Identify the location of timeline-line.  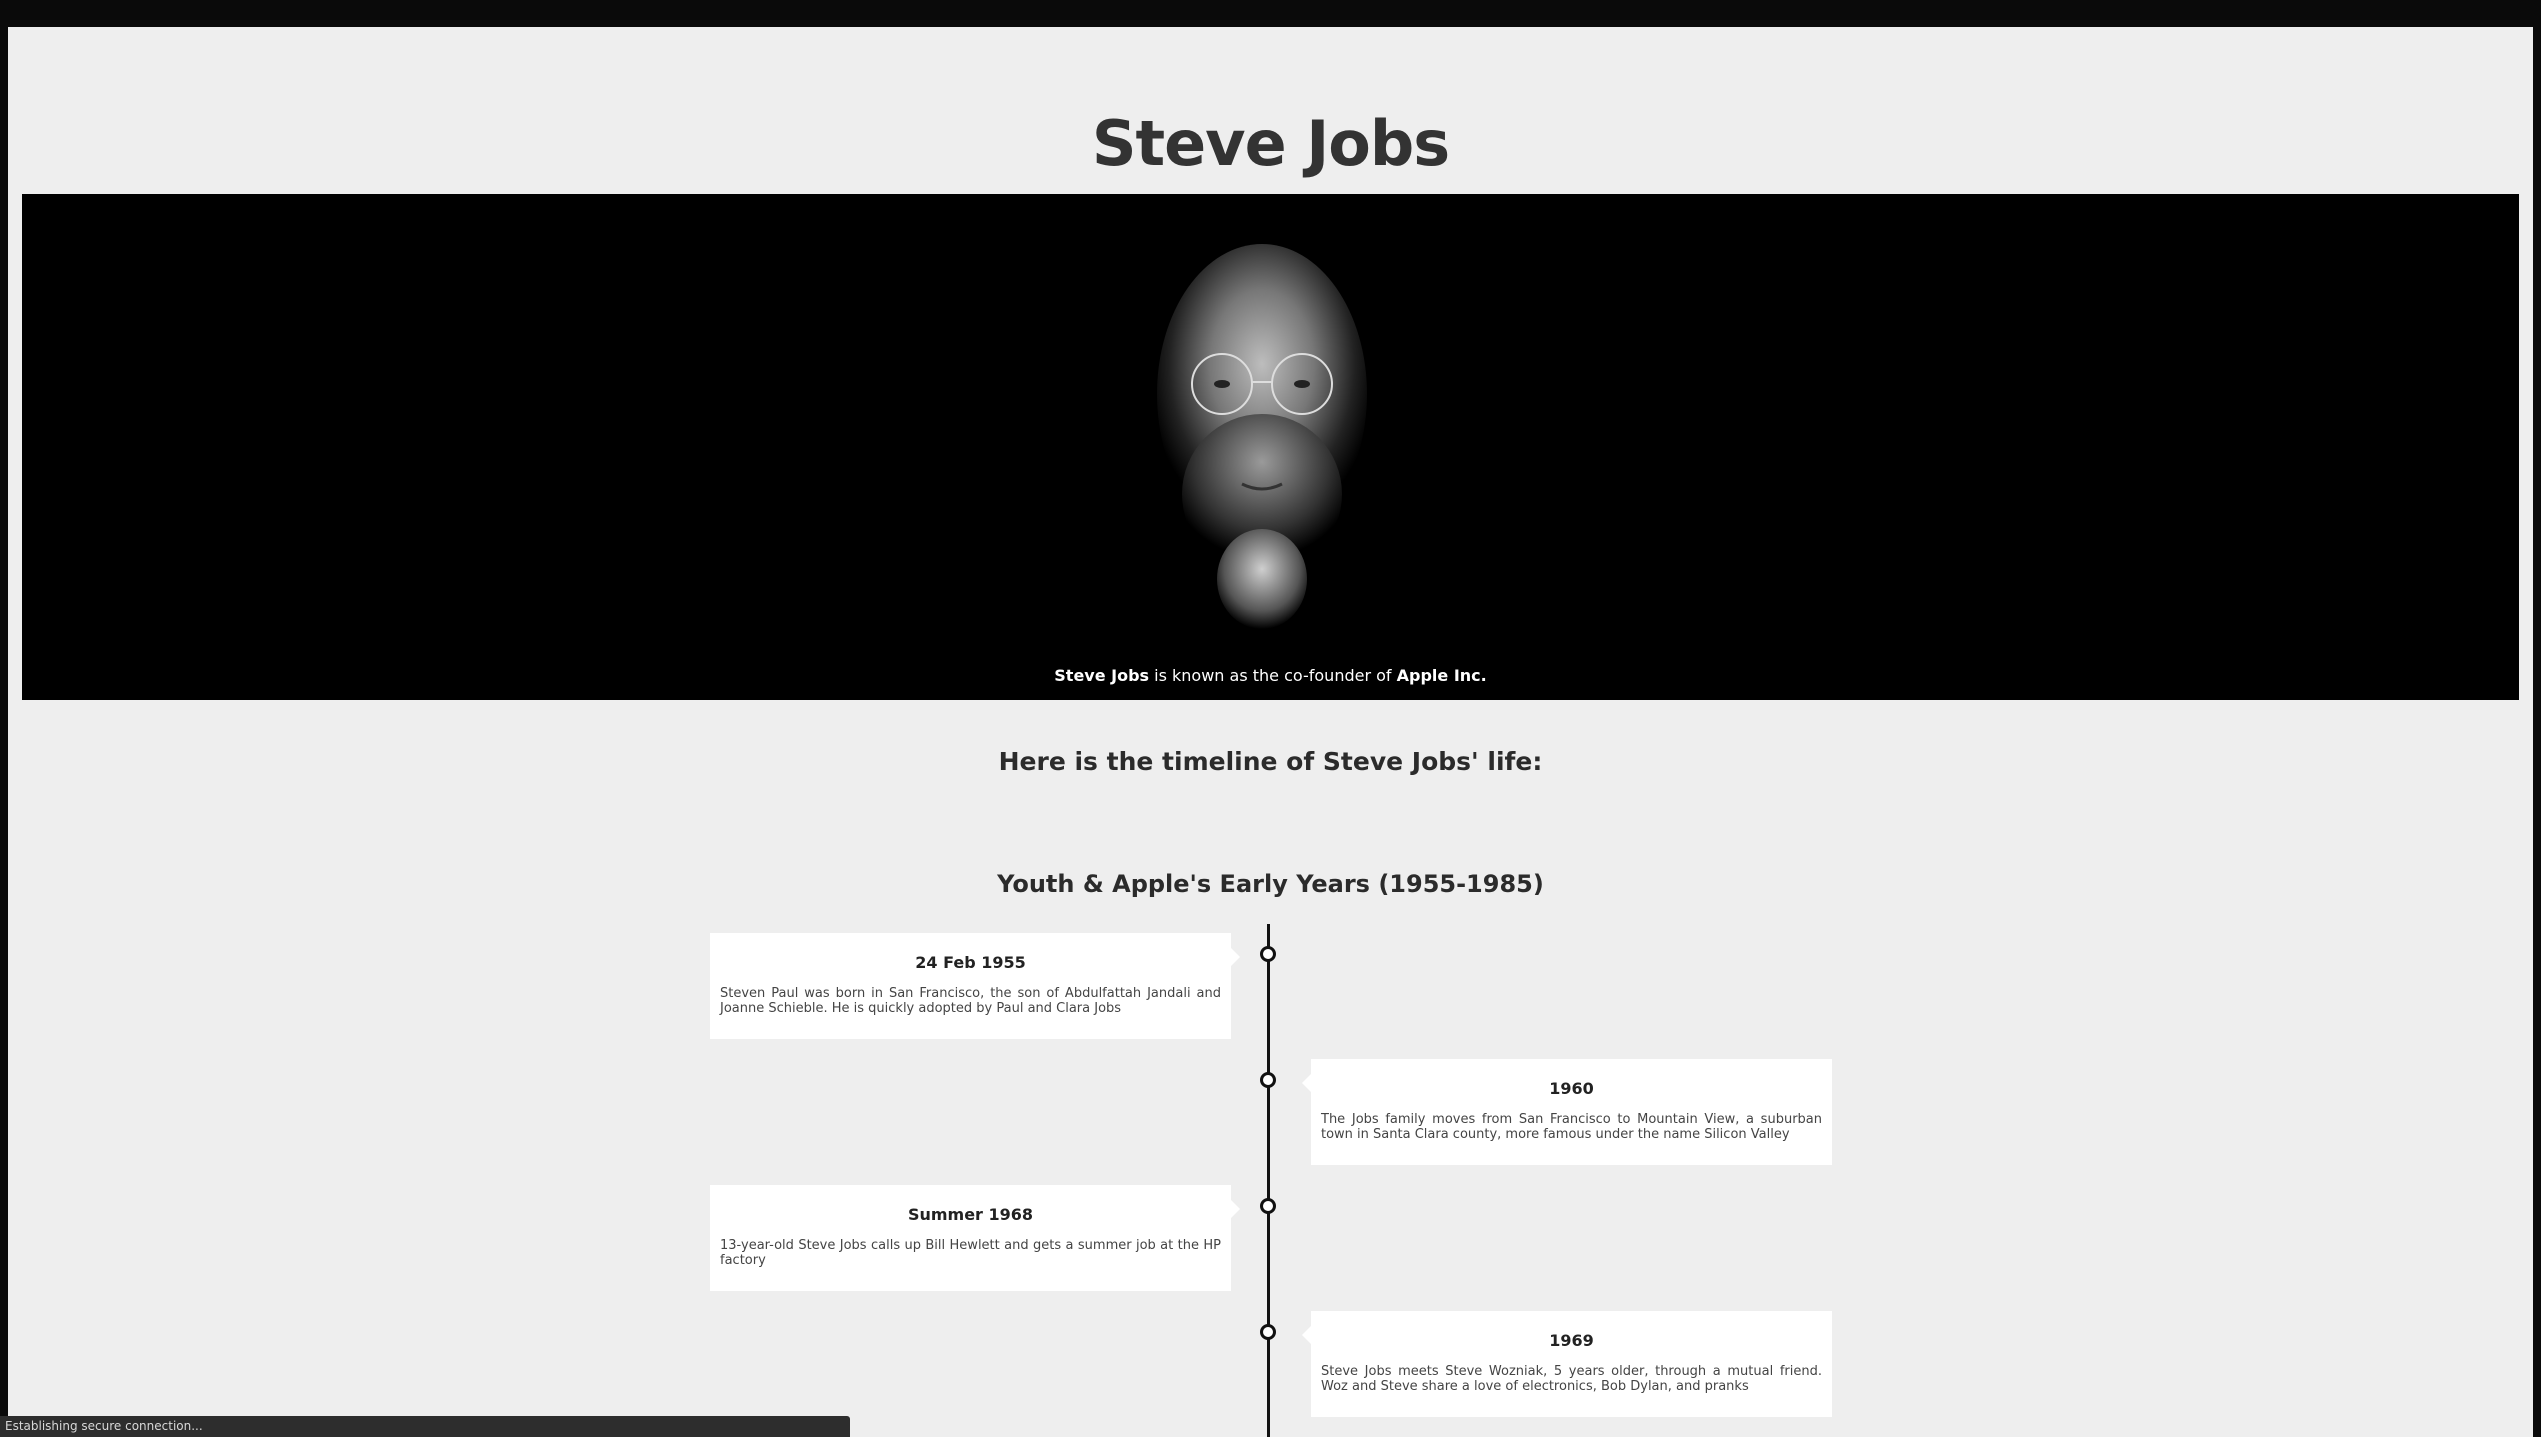
(1268, 1180).